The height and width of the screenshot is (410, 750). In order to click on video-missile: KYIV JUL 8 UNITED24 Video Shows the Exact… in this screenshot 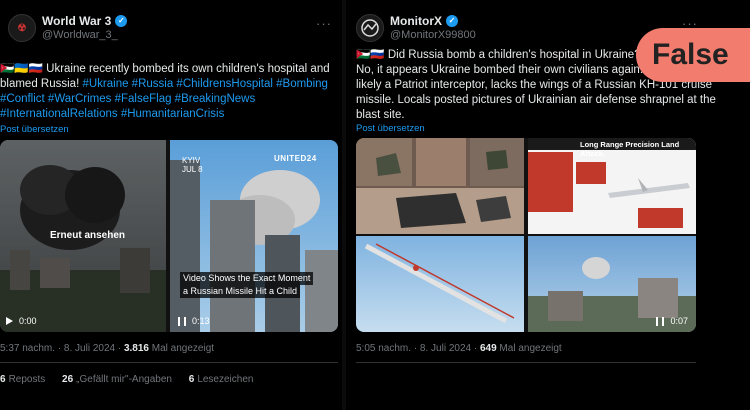, I will do `click(254, 236)`.